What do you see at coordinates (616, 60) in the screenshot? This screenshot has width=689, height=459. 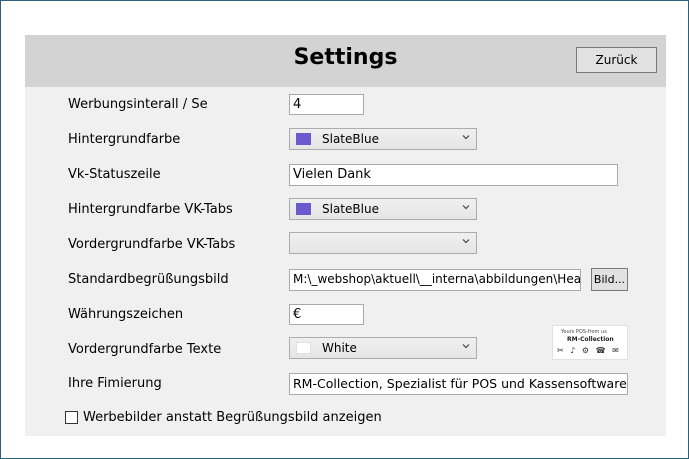 I see `back-button: Zurück` at bounding box center [616, 60].